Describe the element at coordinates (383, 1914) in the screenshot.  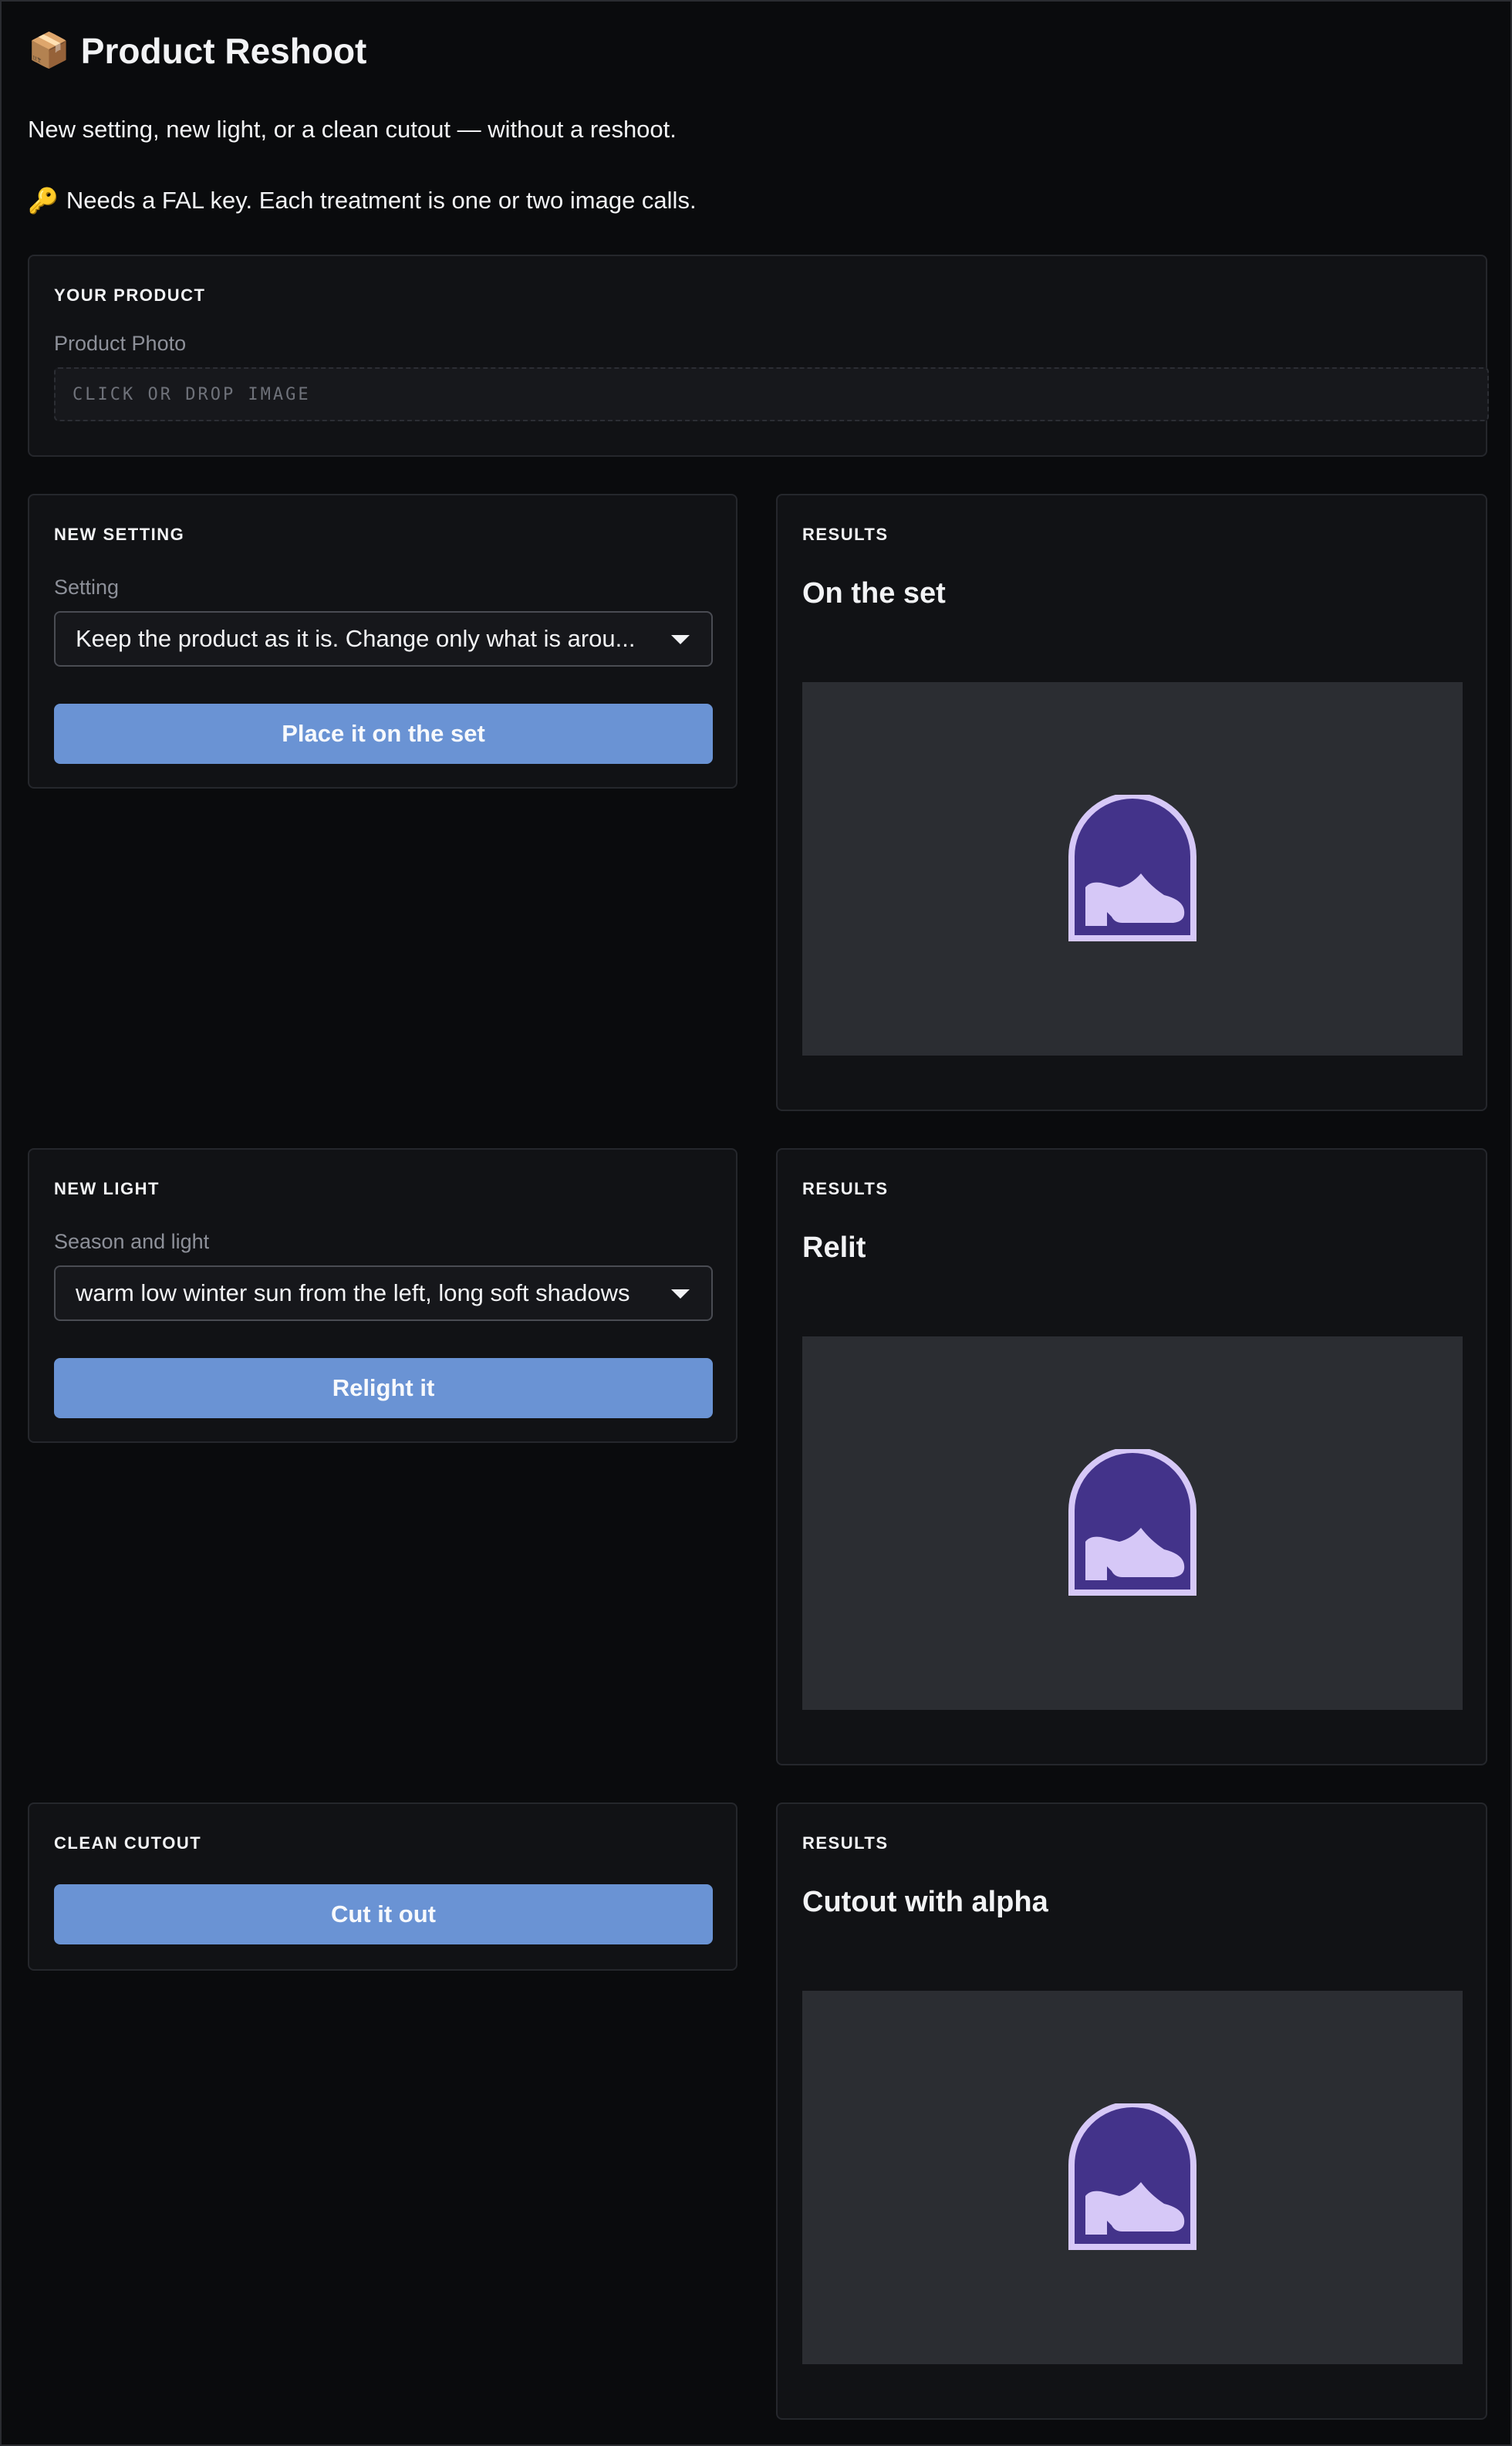
I see `cut-it-out-button: Cut it out` at that location.